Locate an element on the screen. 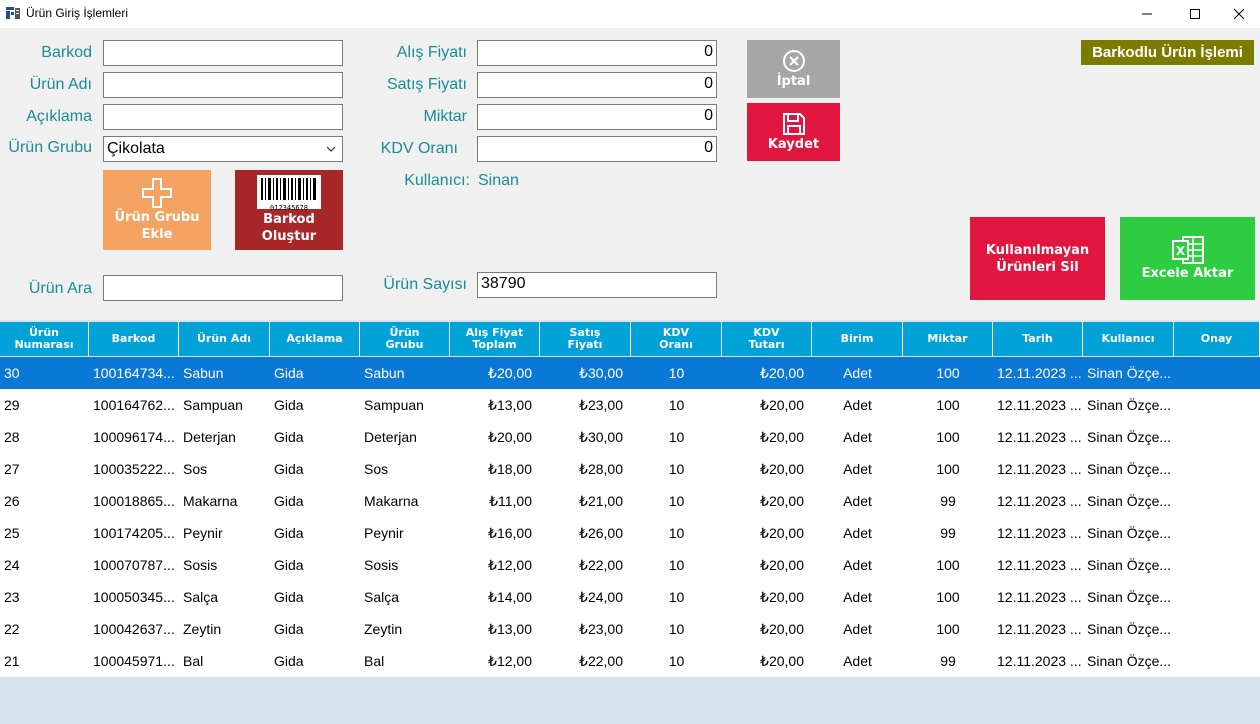  cell-urun-adi: Peynir is located at coordinates (224, 533).